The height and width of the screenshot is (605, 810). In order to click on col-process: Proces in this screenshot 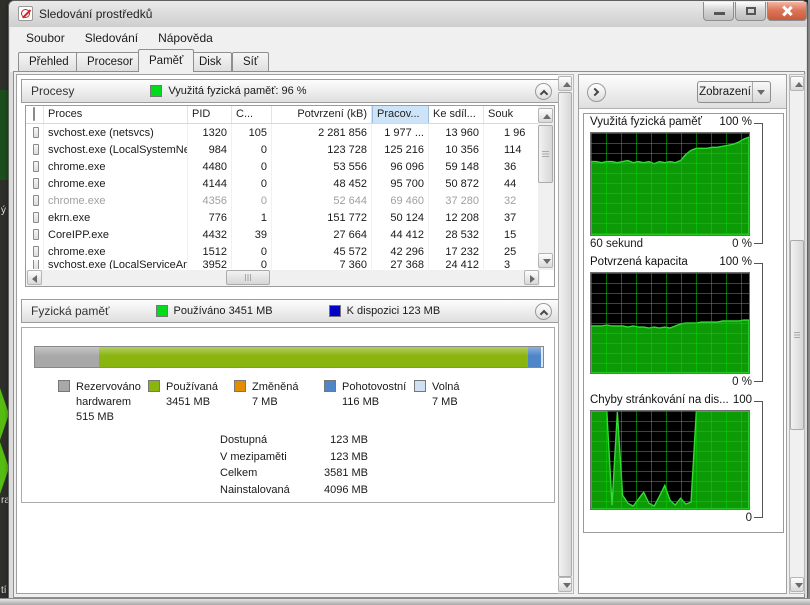, I will do `click(116, 114)`.